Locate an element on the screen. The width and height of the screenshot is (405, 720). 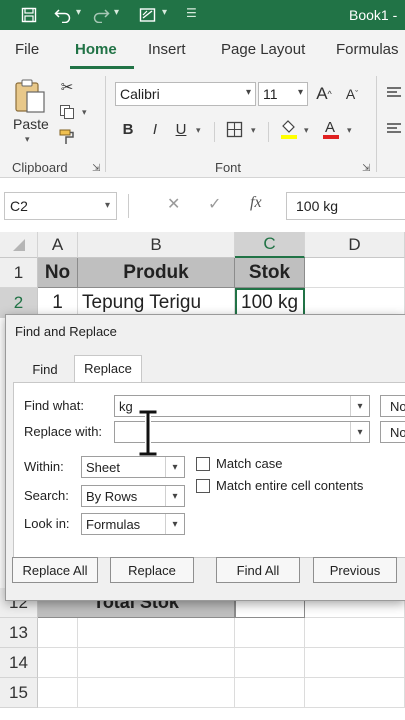
redo-dropdown-icon: ▾ is located at coordinates (116, 12).